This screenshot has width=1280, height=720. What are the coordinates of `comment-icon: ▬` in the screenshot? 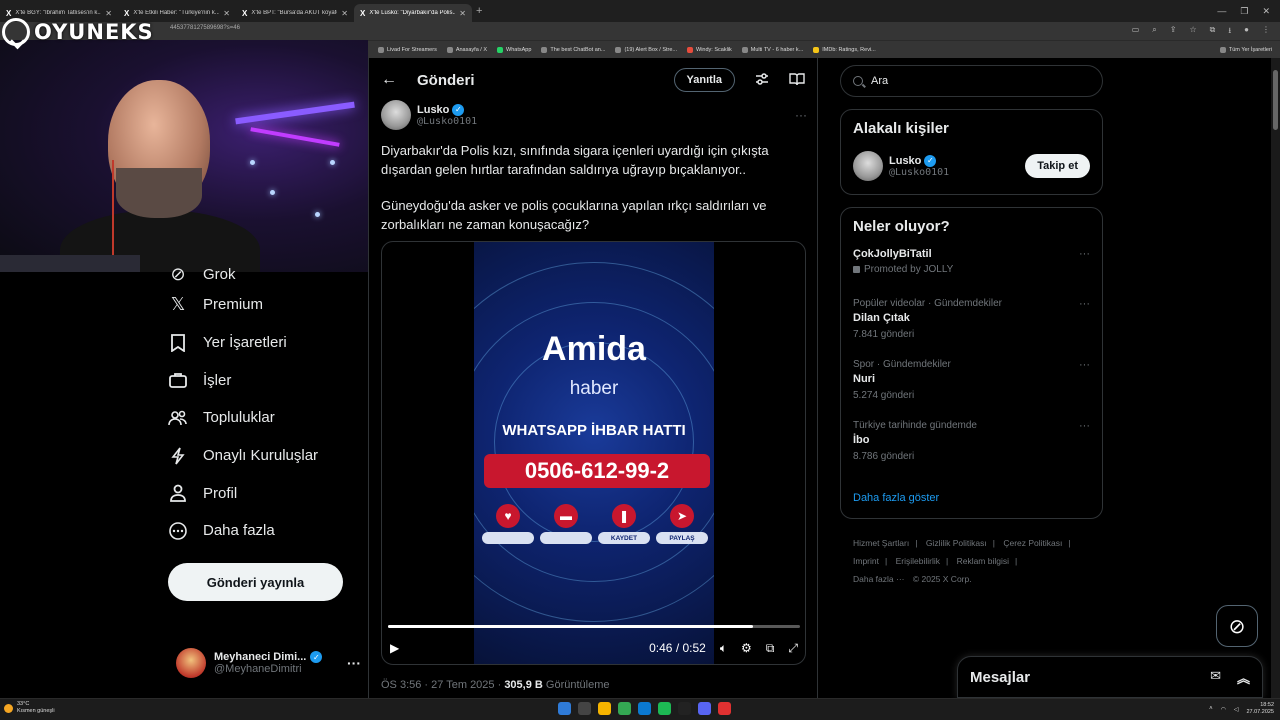 It's located at (566, 516).